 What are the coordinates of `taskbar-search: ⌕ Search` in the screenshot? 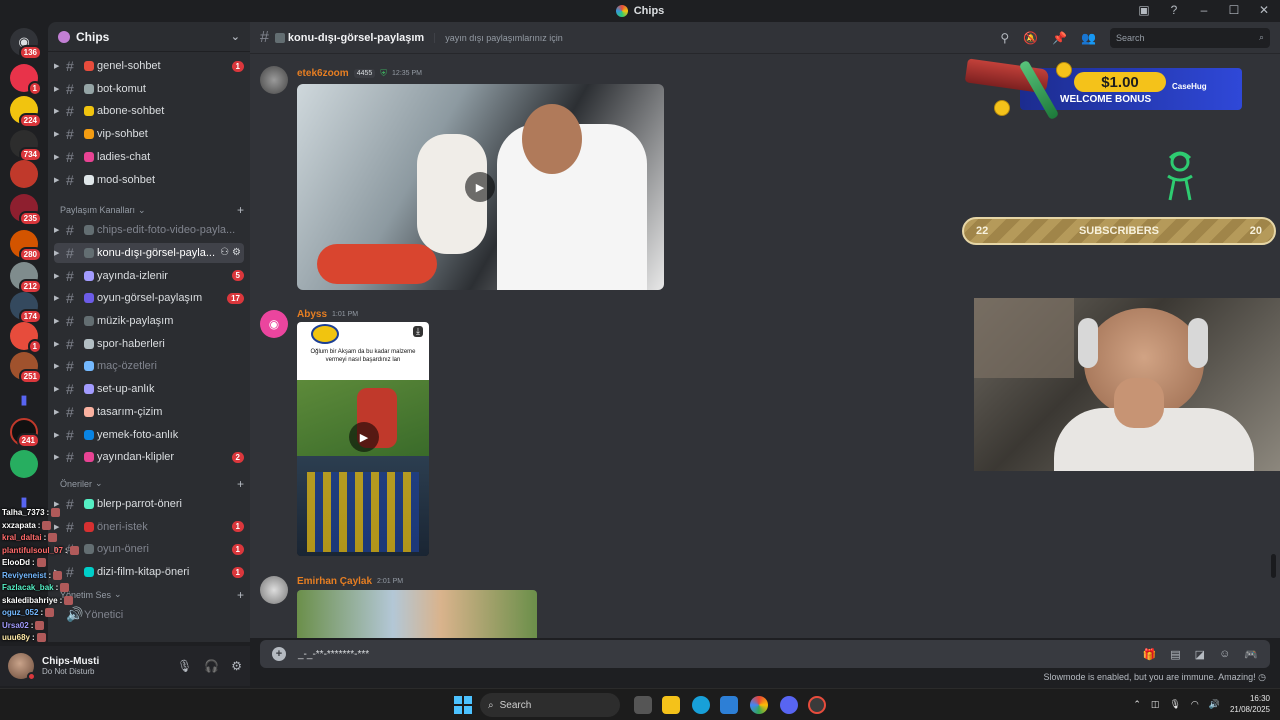 It's located at (550, 705).